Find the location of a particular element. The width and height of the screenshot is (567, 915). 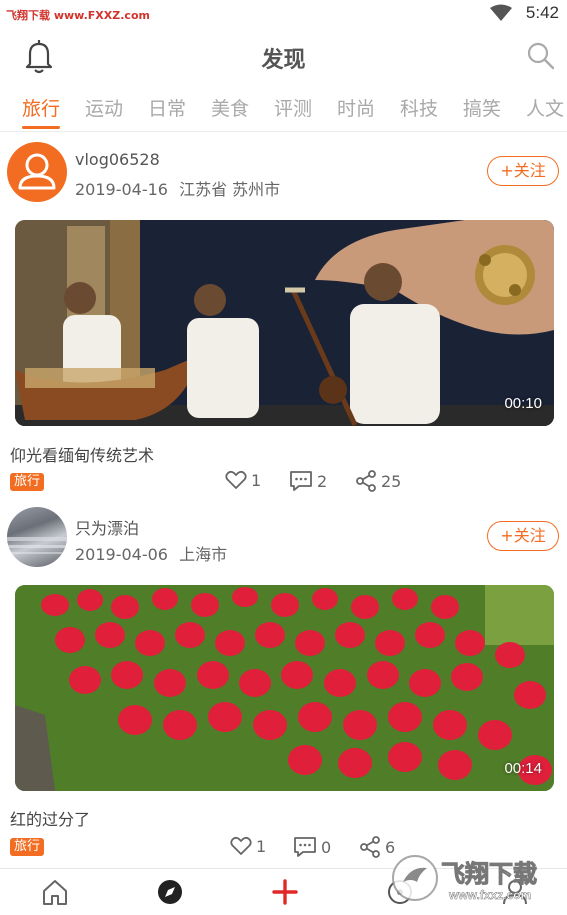

video-duration: 00:14 is located at coordinates (523, 768).